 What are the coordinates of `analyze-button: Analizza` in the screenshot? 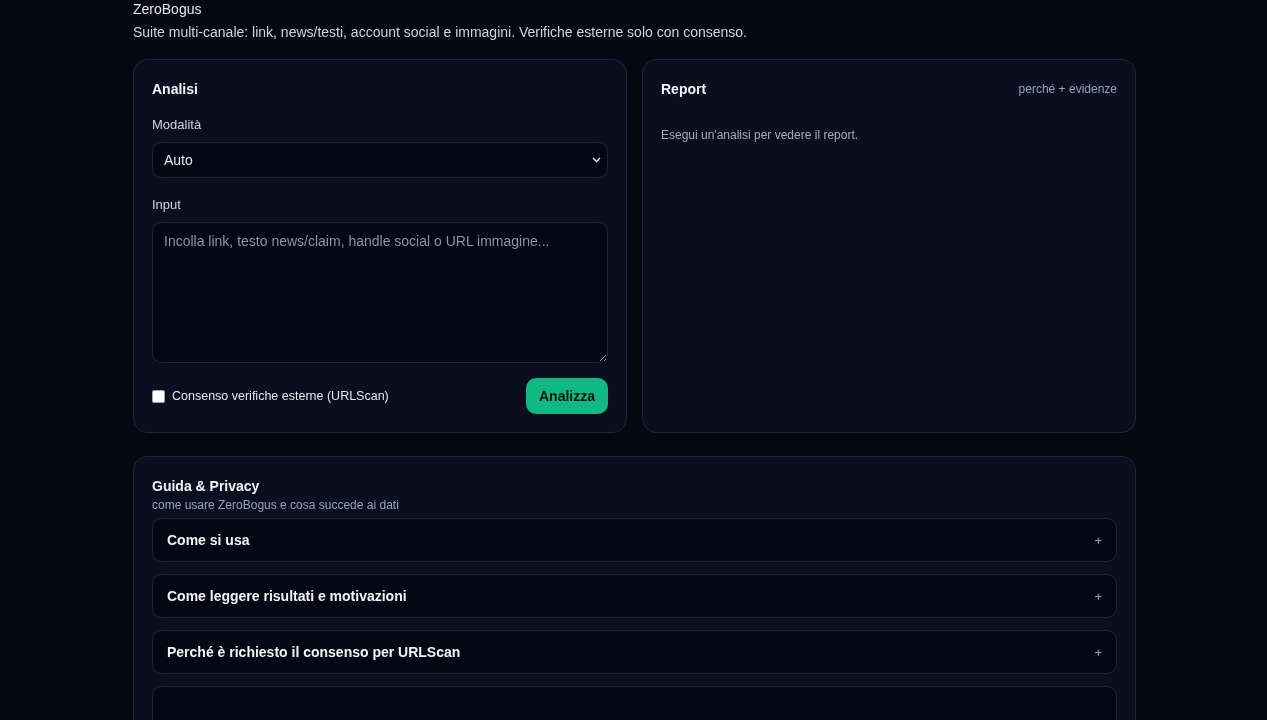 It's located at (567, 396).